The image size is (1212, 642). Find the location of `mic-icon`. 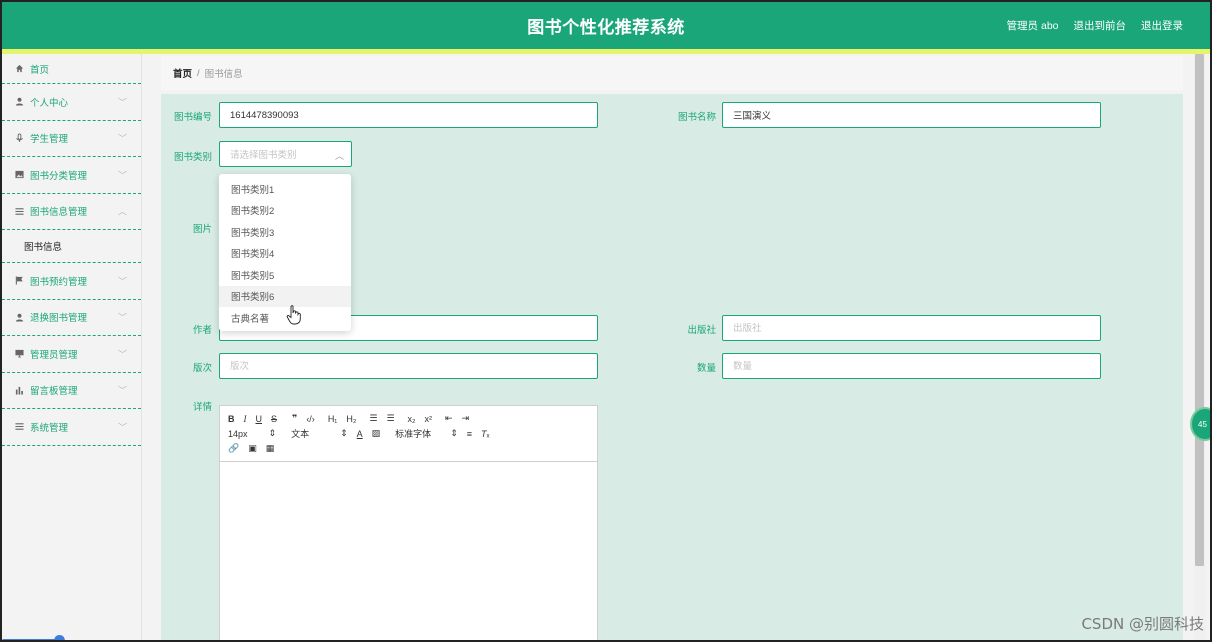

mic-icon is located at coordinates (19, 138).